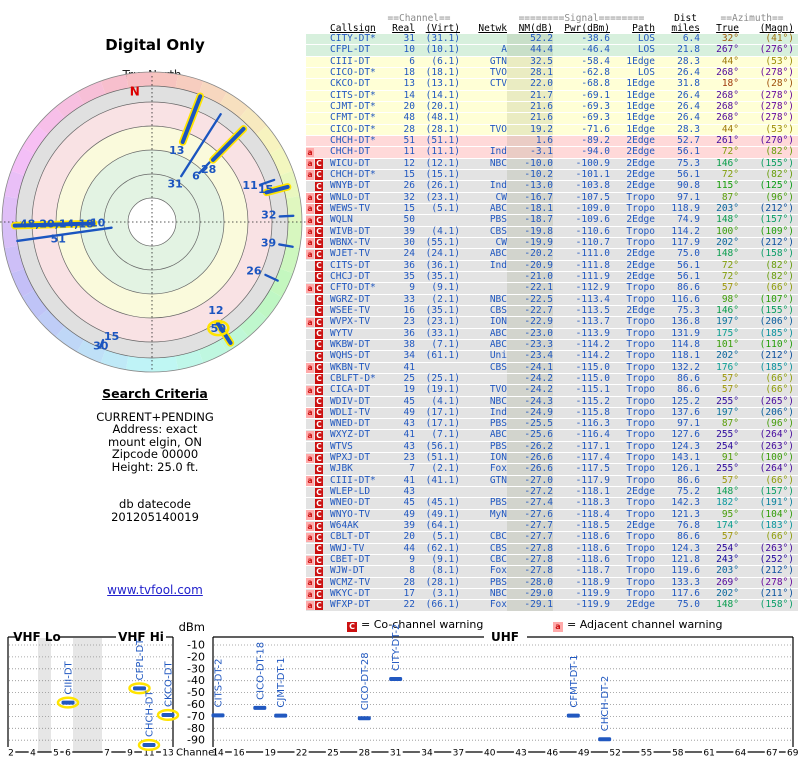 The height and width of the screenshot is (768, 800). Describe the element at coordinates (412, 61) in the screenshot. I see `cell-real: 6` at that location.